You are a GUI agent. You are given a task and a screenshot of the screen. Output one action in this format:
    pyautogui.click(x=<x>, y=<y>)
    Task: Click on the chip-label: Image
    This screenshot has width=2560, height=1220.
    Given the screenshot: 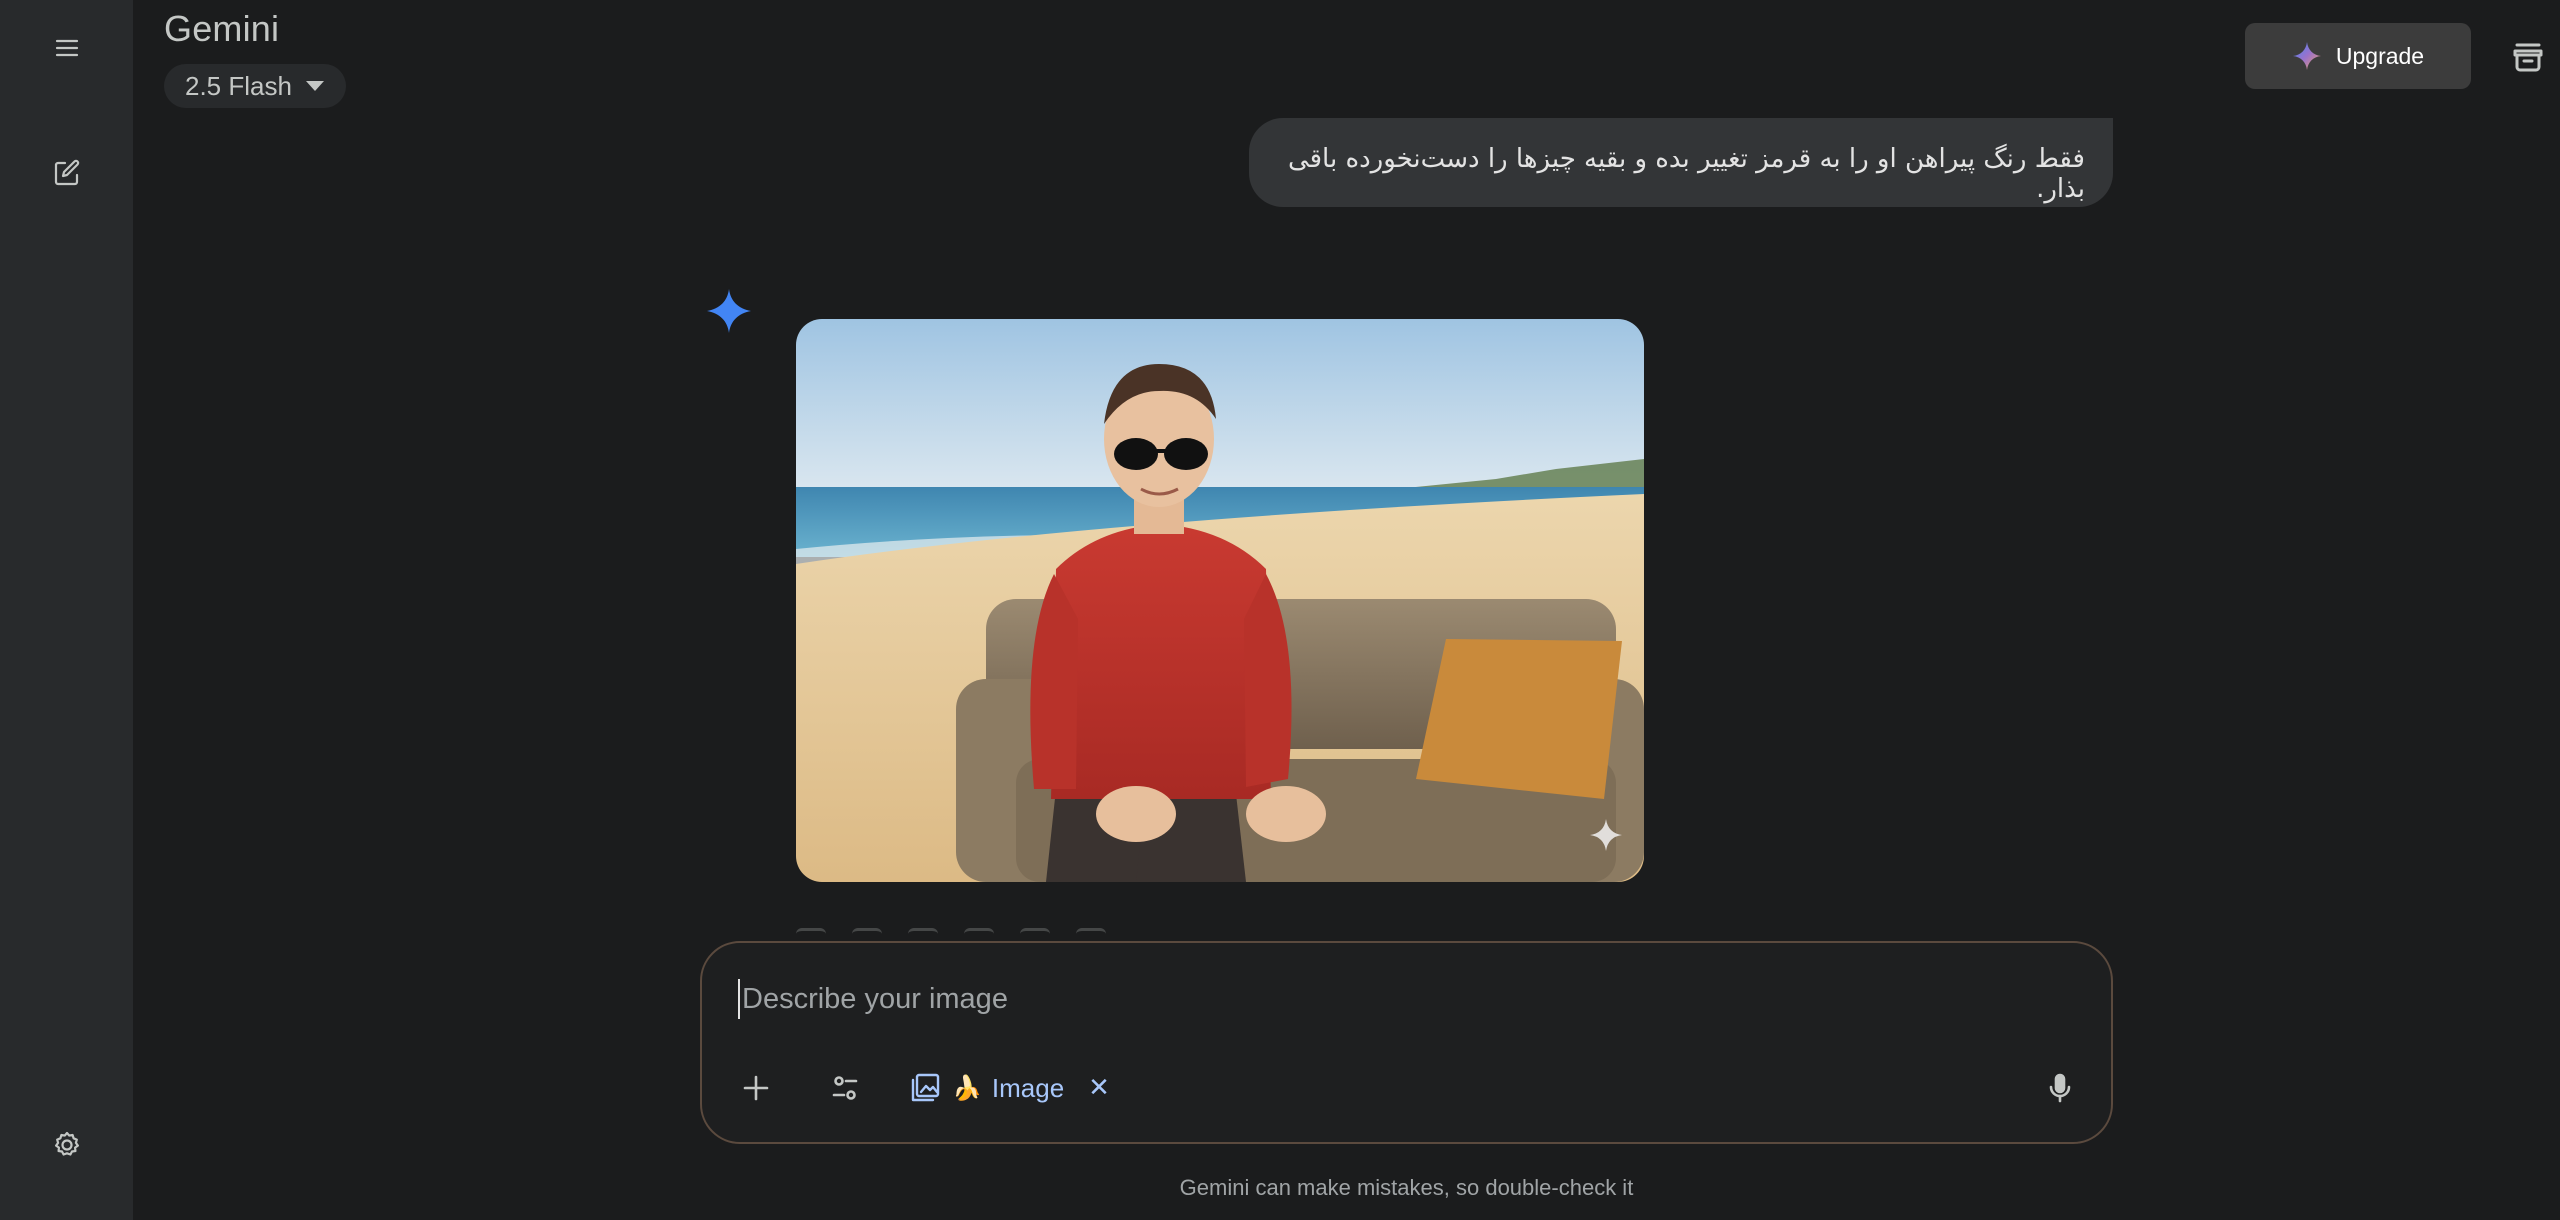 What is the action you would take?
    pyautogui.click(x=1028, y=1087)
    